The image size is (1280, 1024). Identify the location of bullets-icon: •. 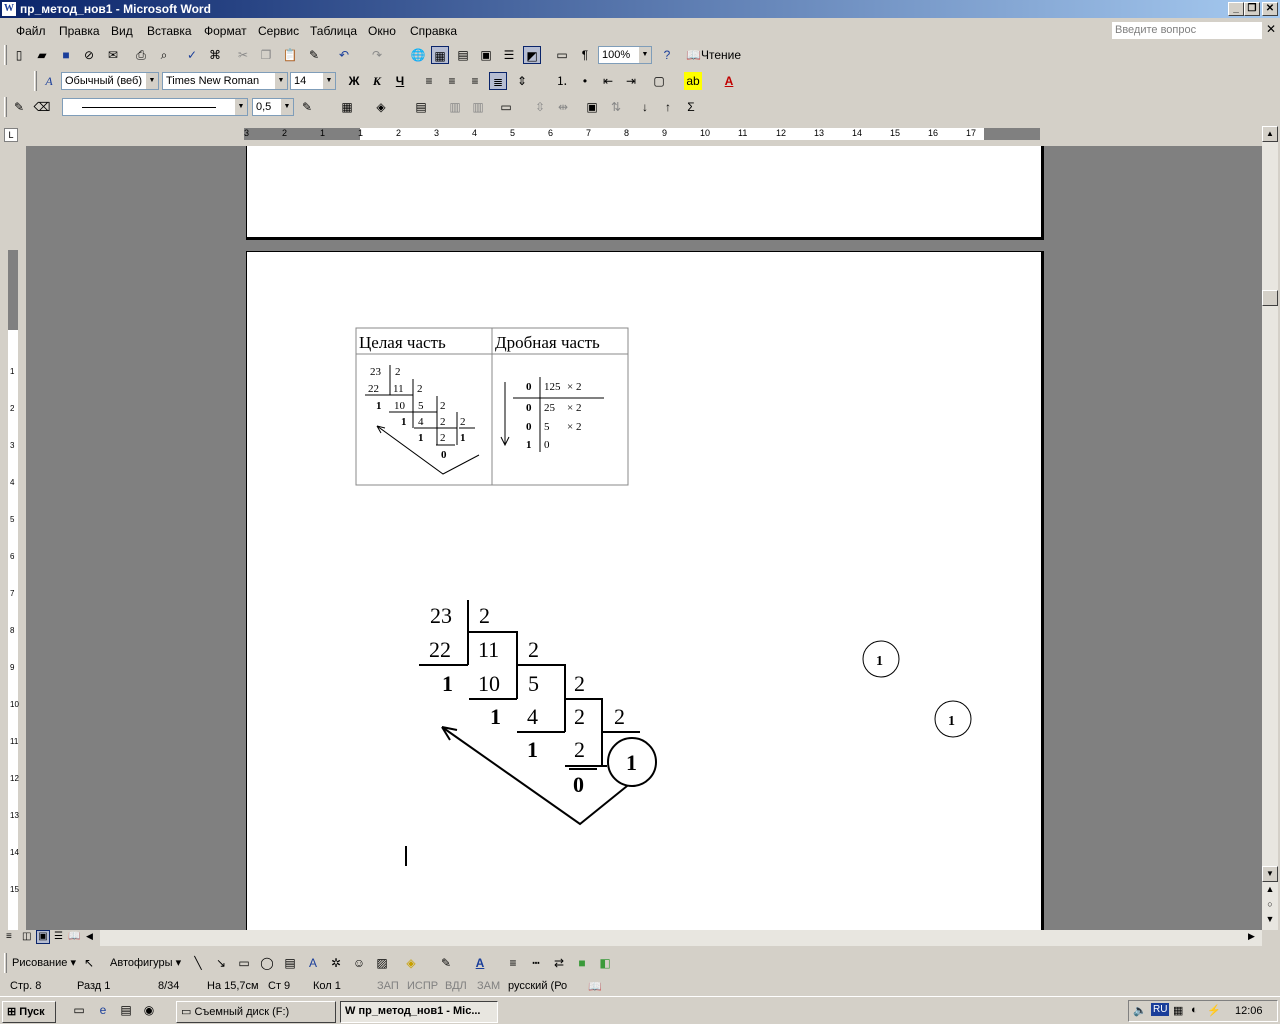
(585, 81).